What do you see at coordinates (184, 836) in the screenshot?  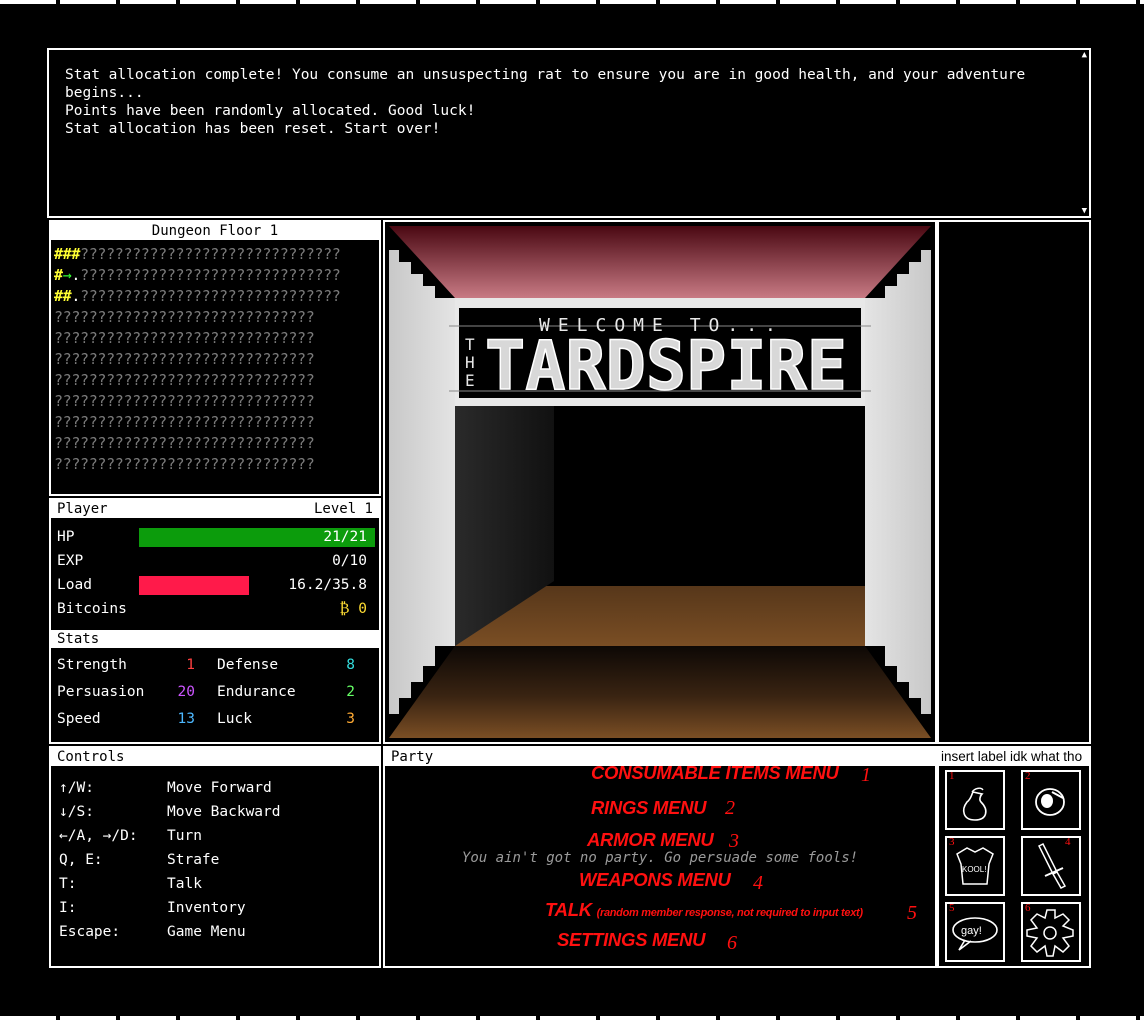 I see `control-action: Turn` at bounding box center [184, 836].